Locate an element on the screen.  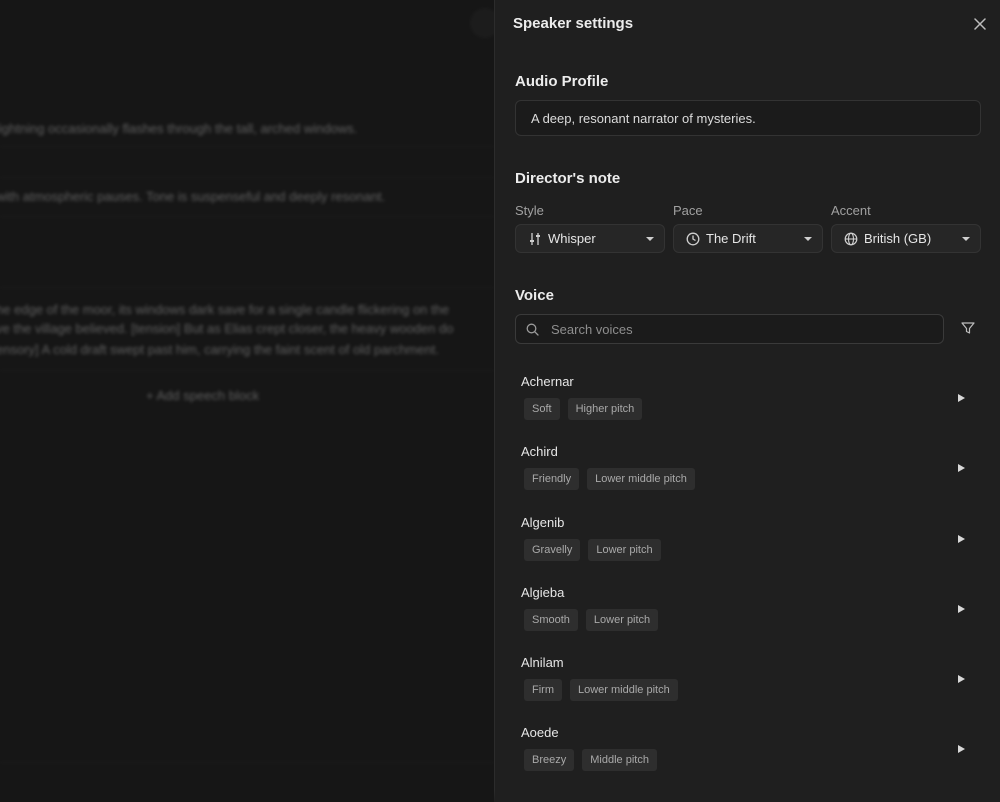
voice-item-algenib: Algenib Gravelly Lower pitch is located at coordinates (748, 540).